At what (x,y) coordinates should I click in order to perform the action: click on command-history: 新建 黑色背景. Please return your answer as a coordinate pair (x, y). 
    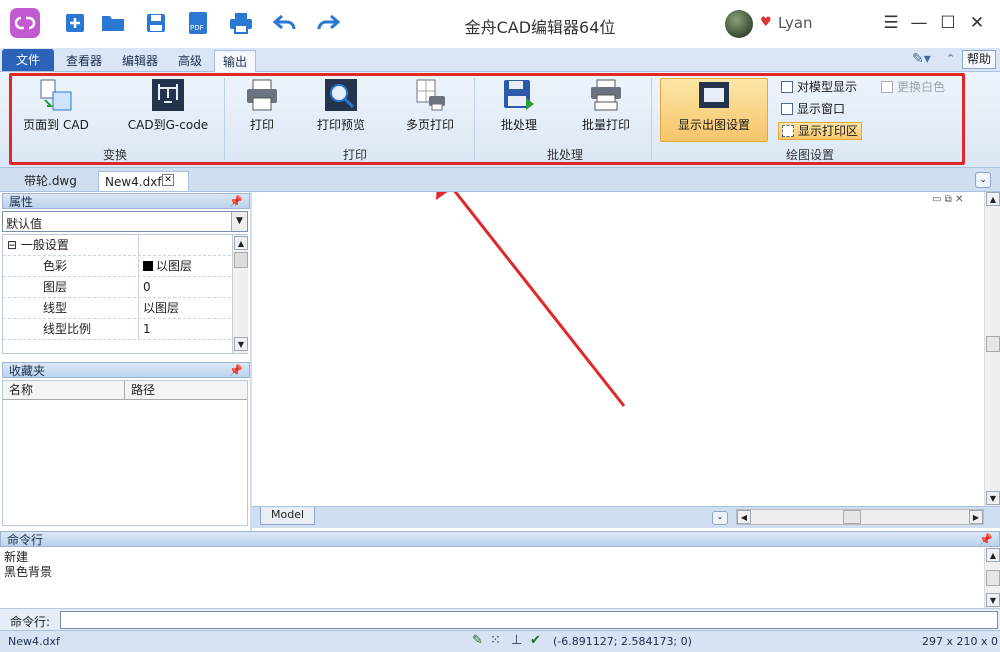
    Looking at the image, I should click on (492, 578).